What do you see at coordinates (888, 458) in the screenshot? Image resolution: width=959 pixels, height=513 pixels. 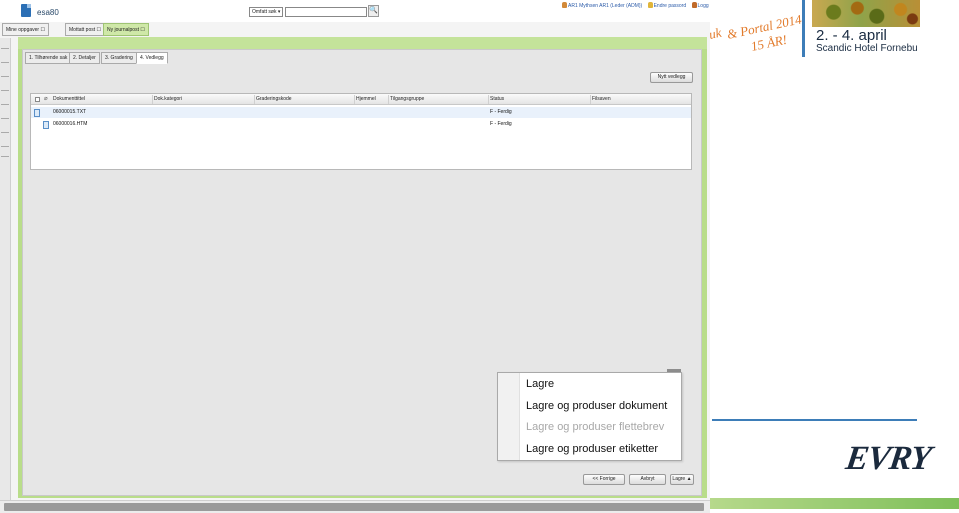 I see `evry-logo: EVRY` at bounding box center [888, 458].